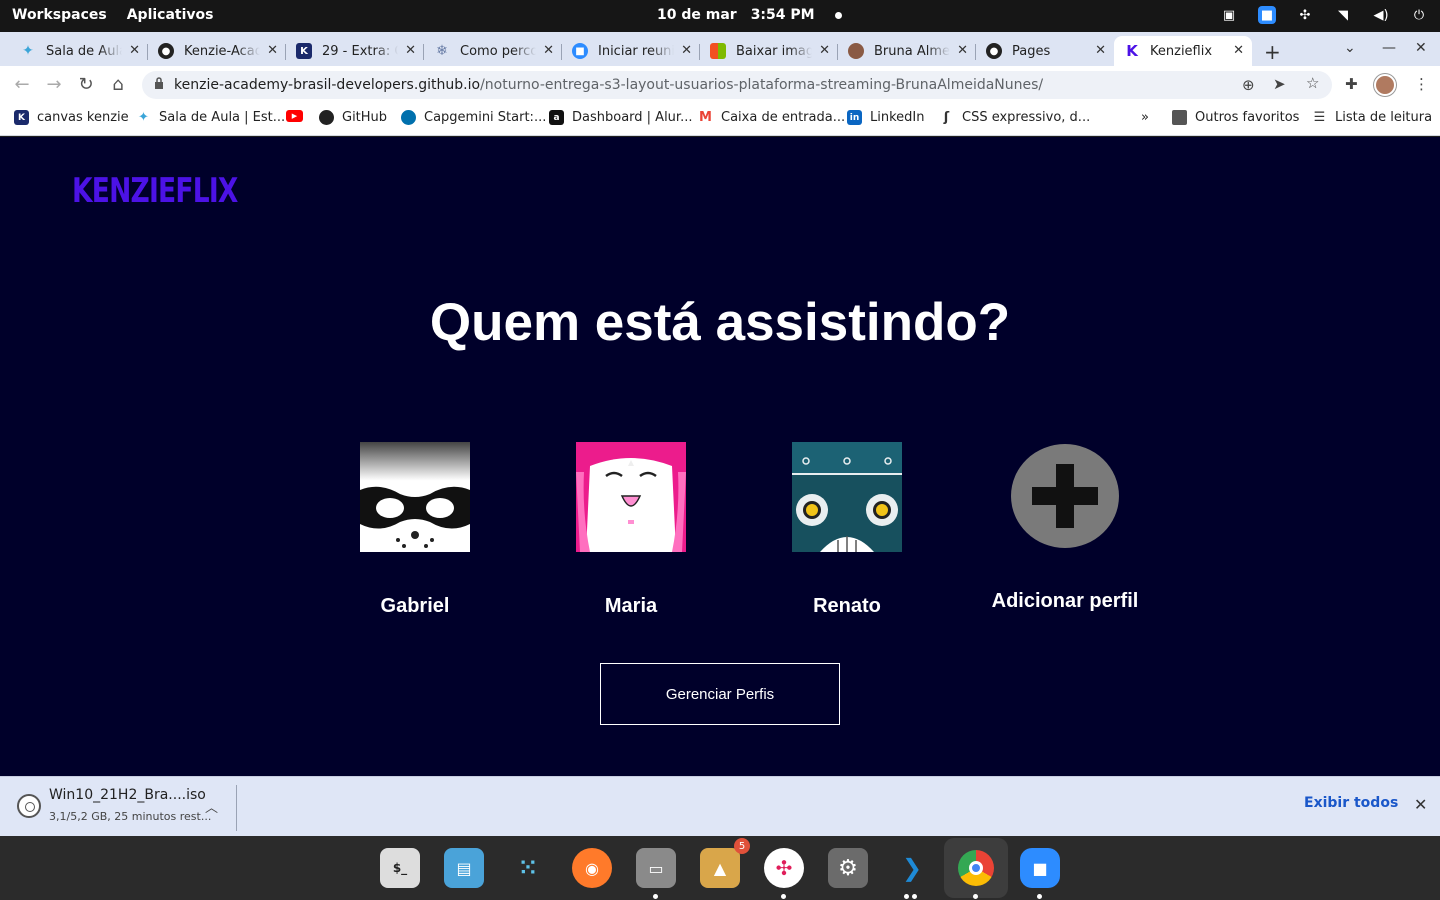 This screenshot has width=1440, height=900. I want to click on plus-circle-icon, so click(1065, 496).